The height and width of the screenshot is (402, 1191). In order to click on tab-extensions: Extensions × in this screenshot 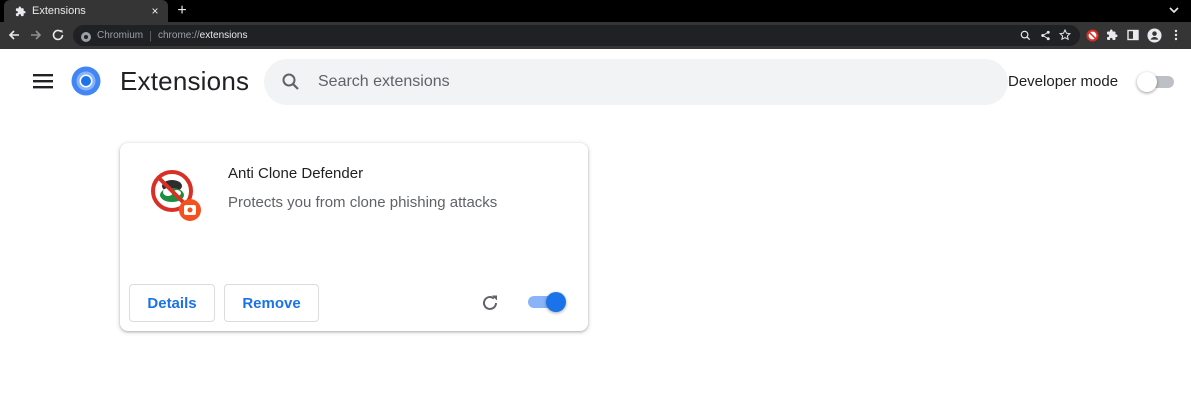, I will do `click(86, 11)`.